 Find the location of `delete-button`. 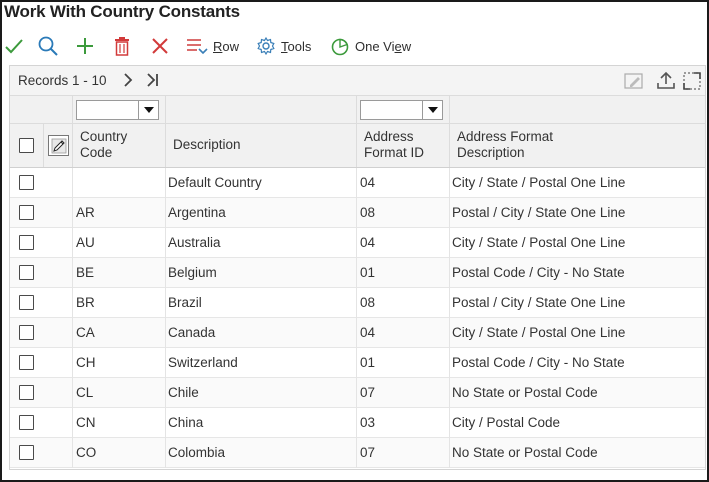

delete-button is located at coordinates (122, 46).